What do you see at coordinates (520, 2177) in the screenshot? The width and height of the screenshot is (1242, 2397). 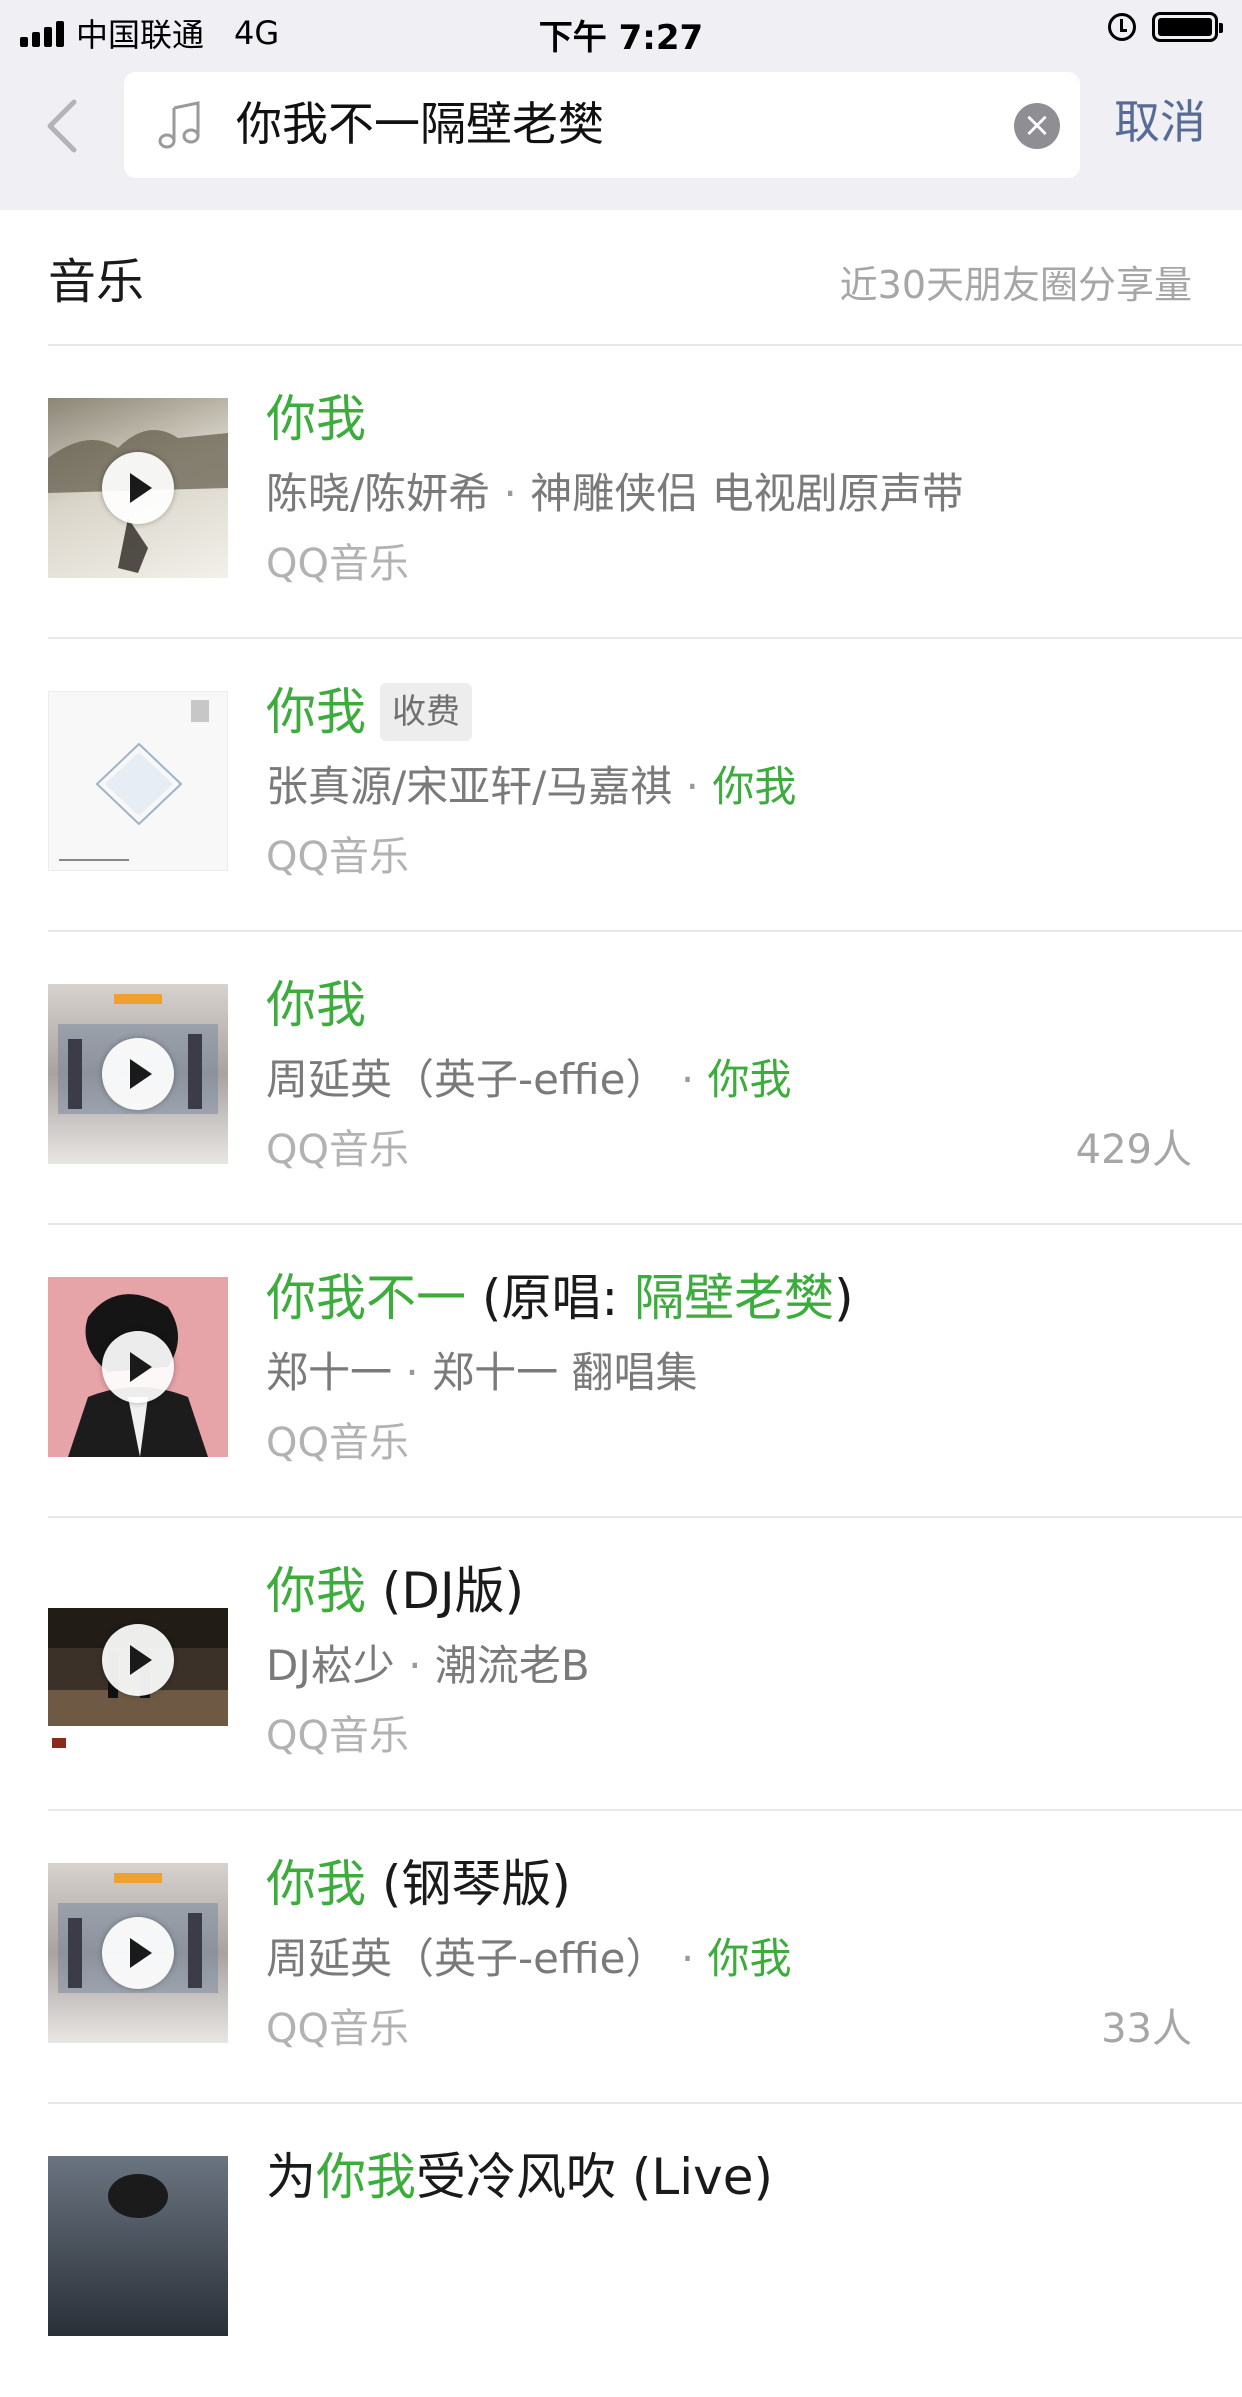 I see `song-title: 为你我受冷风吹 (Live)` at bounding box center [520, 2177].